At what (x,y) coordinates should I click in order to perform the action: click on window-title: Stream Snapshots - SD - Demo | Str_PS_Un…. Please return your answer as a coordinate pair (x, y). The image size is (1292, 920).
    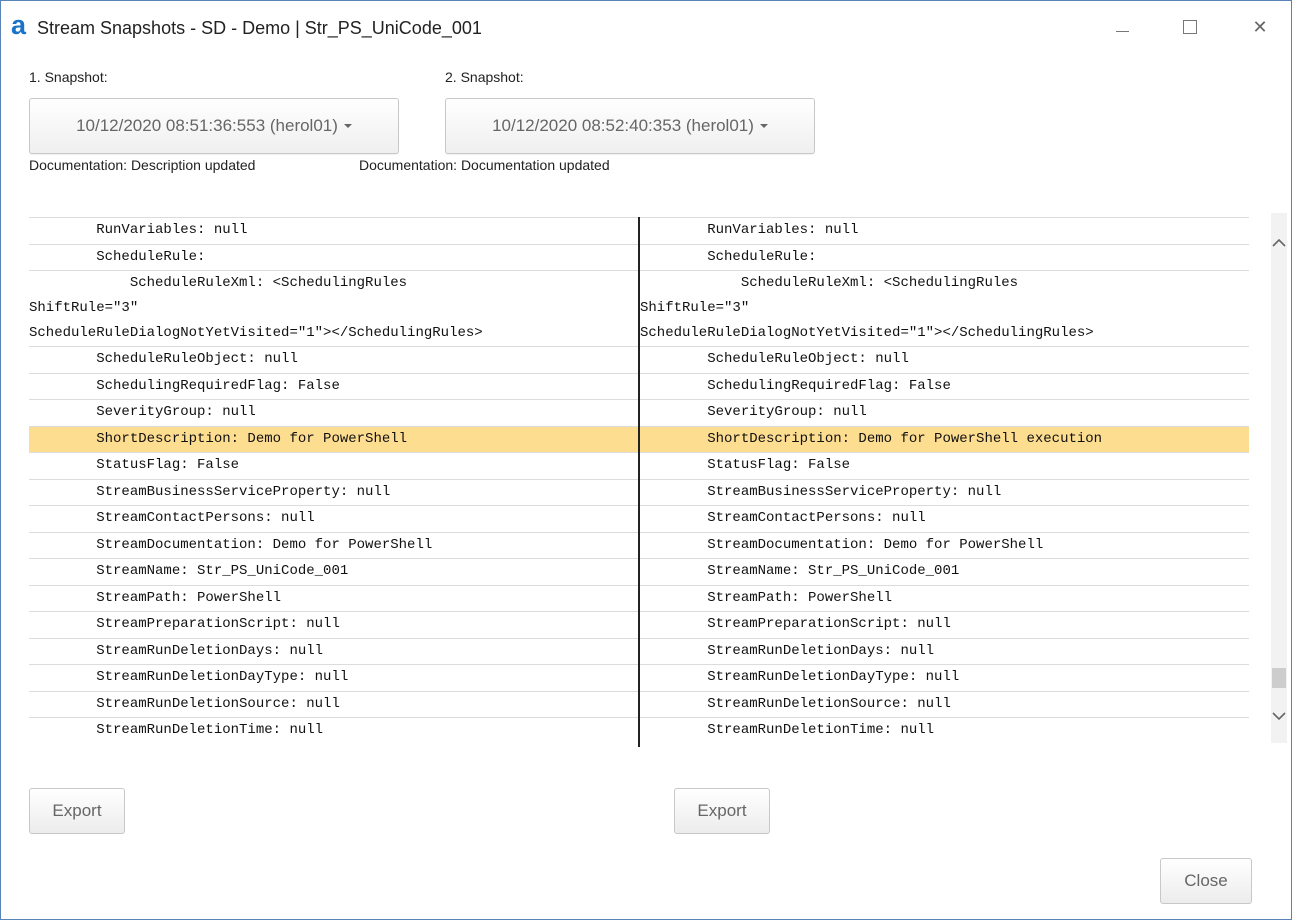
    Looking at the image, I should click on (259, 28).